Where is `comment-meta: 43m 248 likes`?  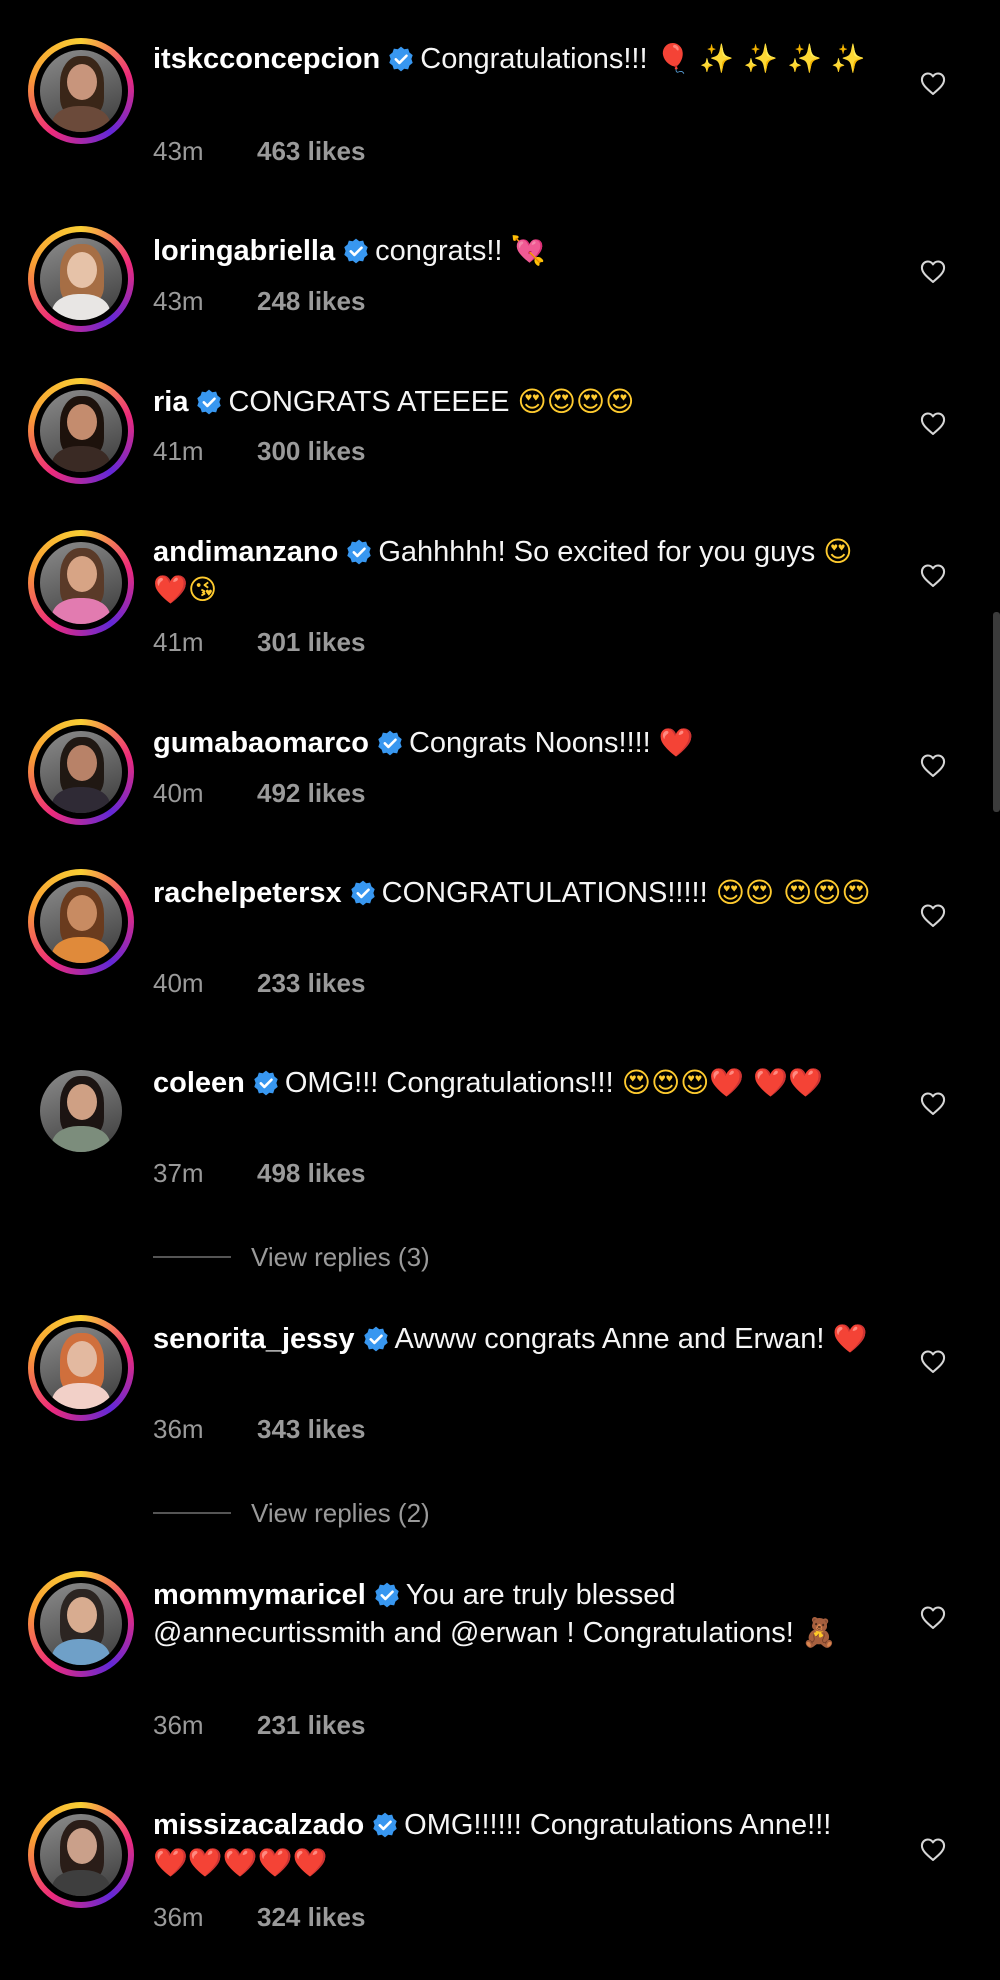
comment-meta: 43m 248 likes is located at coordinates (259, 301).